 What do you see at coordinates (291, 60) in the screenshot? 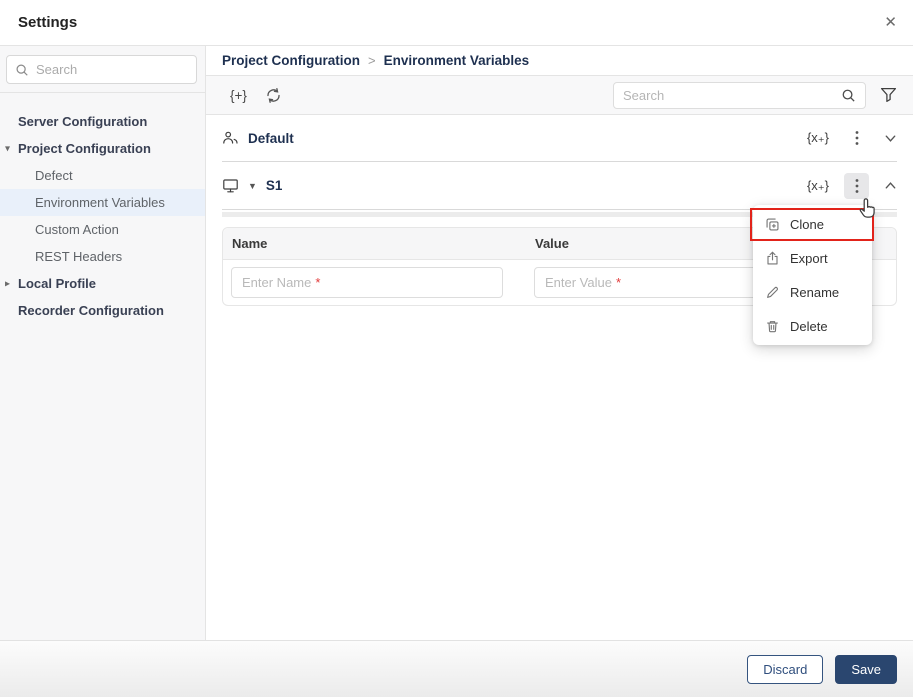
I see `breadcrumb-project-configuration: Project Configuration` at bounding box center [291, 60].